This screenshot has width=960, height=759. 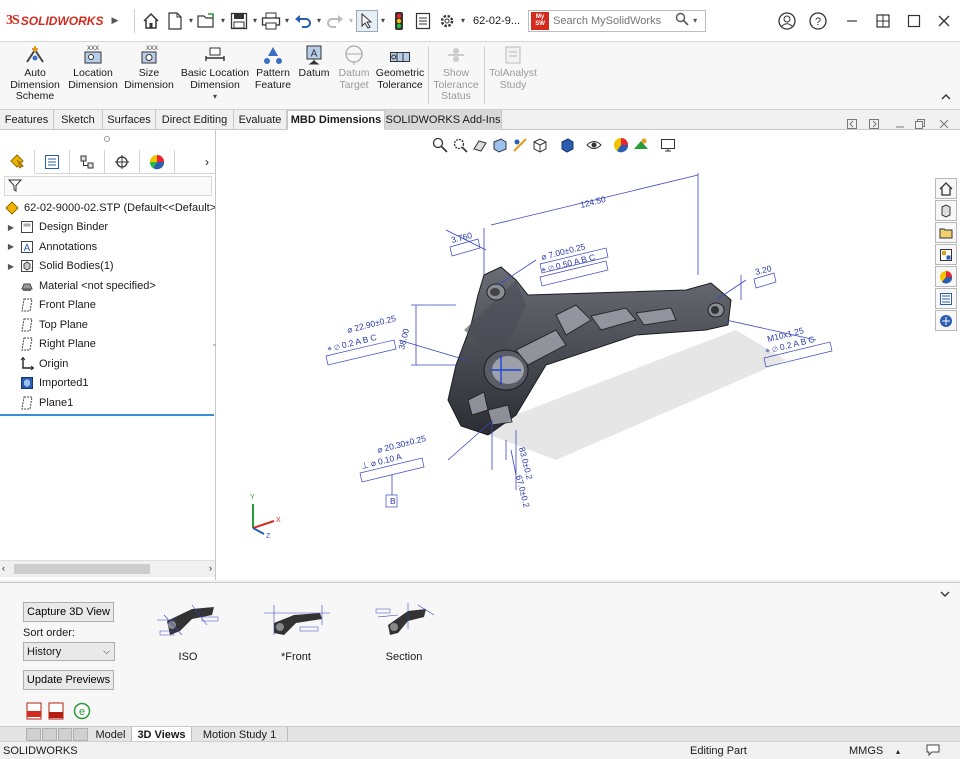 I want to click on tree-horizontal-scrollbar: ‹ ›, so click(x=107, y=568).